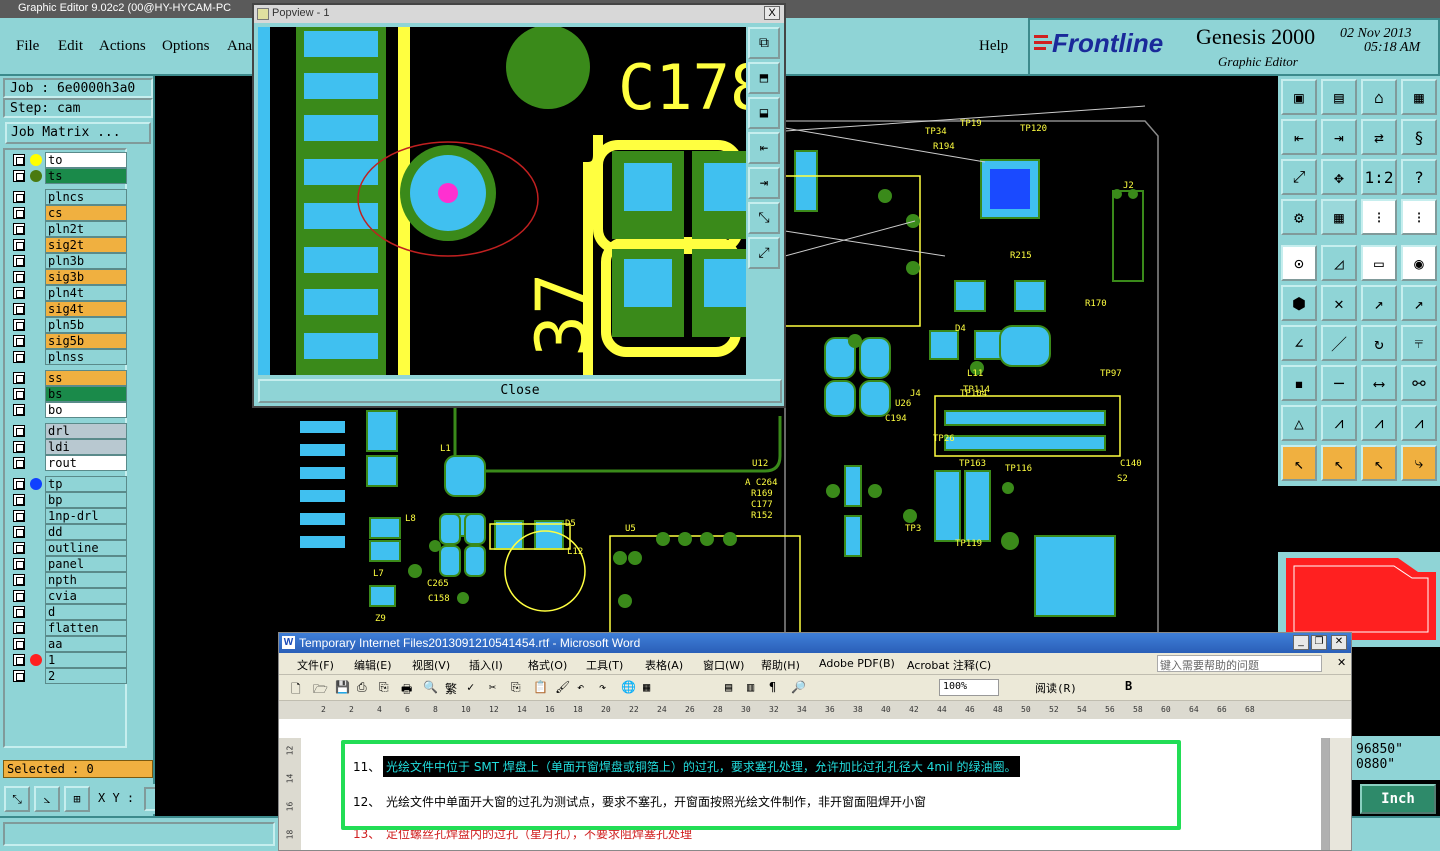  I want to click on layer-row-to: to, so click(69, 160).